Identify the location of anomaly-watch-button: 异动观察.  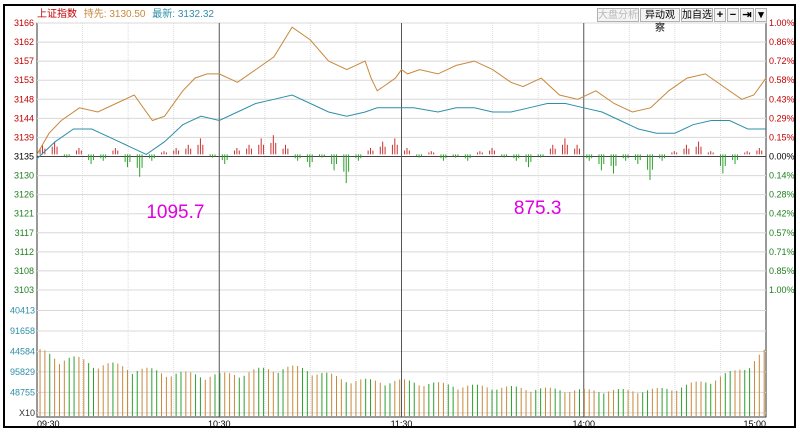
(660, 21).